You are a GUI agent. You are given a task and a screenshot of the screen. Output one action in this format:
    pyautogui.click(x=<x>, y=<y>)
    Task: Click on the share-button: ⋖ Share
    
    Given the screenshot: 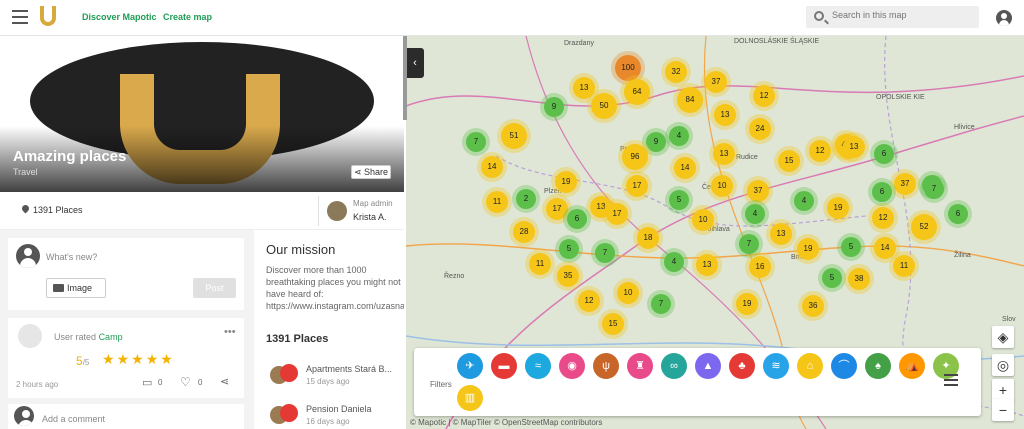 What is the action you would take?
    pyautogui.click(x=371, y=172)
    